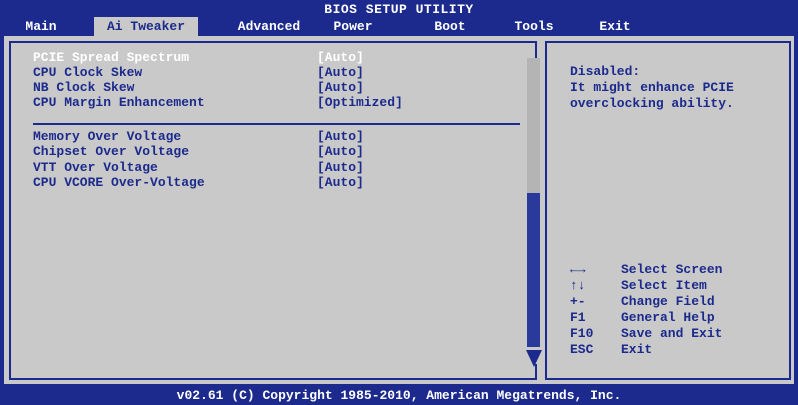  I want to click on tab-power: Power, so click(353, 26).